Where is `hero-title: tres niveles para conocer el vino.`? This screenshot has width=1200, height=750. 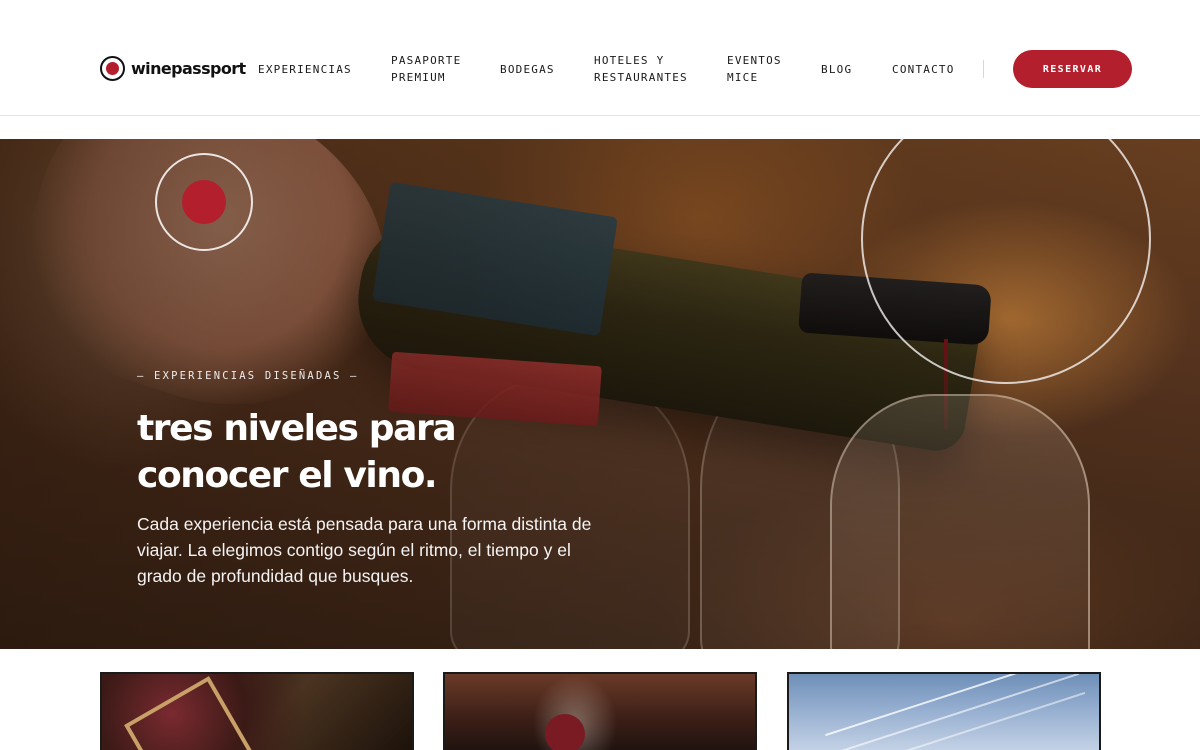 hero-title: tres niveles para conocer el vino. is located at coordinates (387, 452).